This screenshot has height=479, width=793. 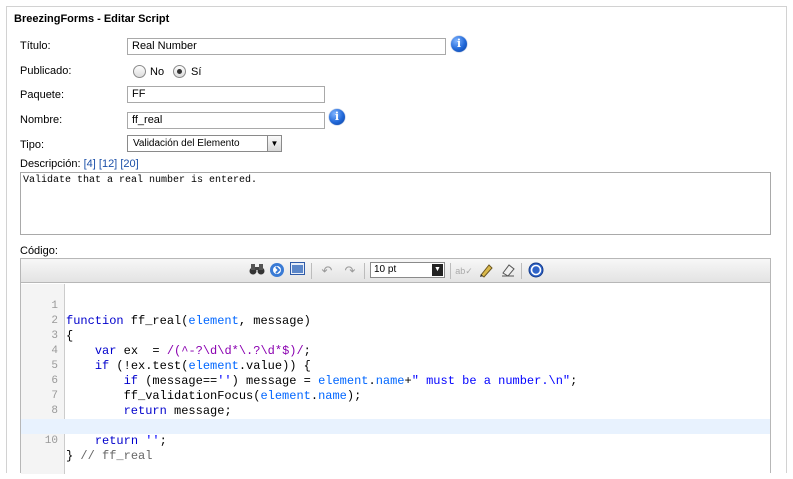 I want to click on publicado-si-radio, so click(x=179, y=71).